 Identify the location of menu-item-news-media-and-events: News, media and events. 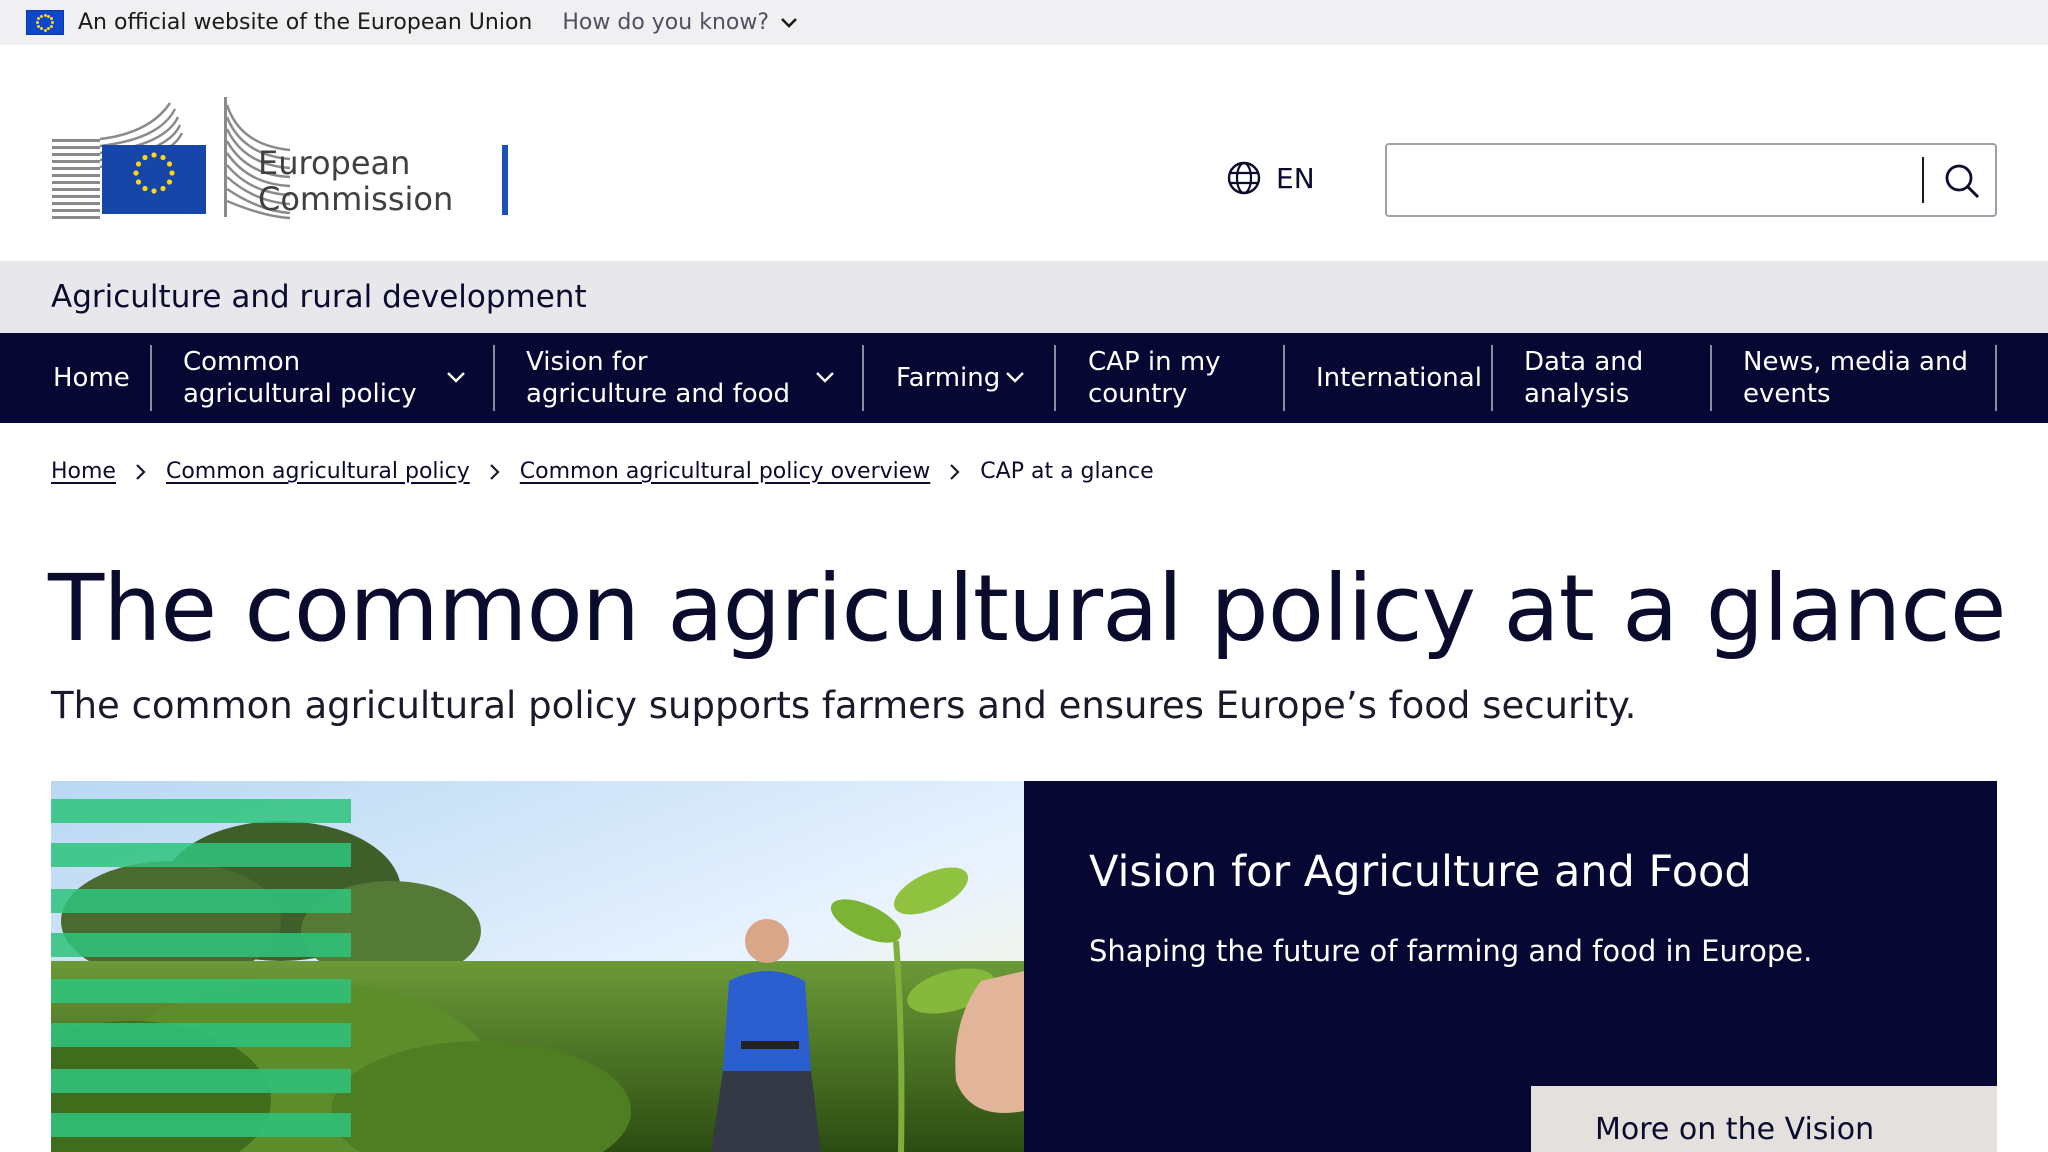
(1860, 378).